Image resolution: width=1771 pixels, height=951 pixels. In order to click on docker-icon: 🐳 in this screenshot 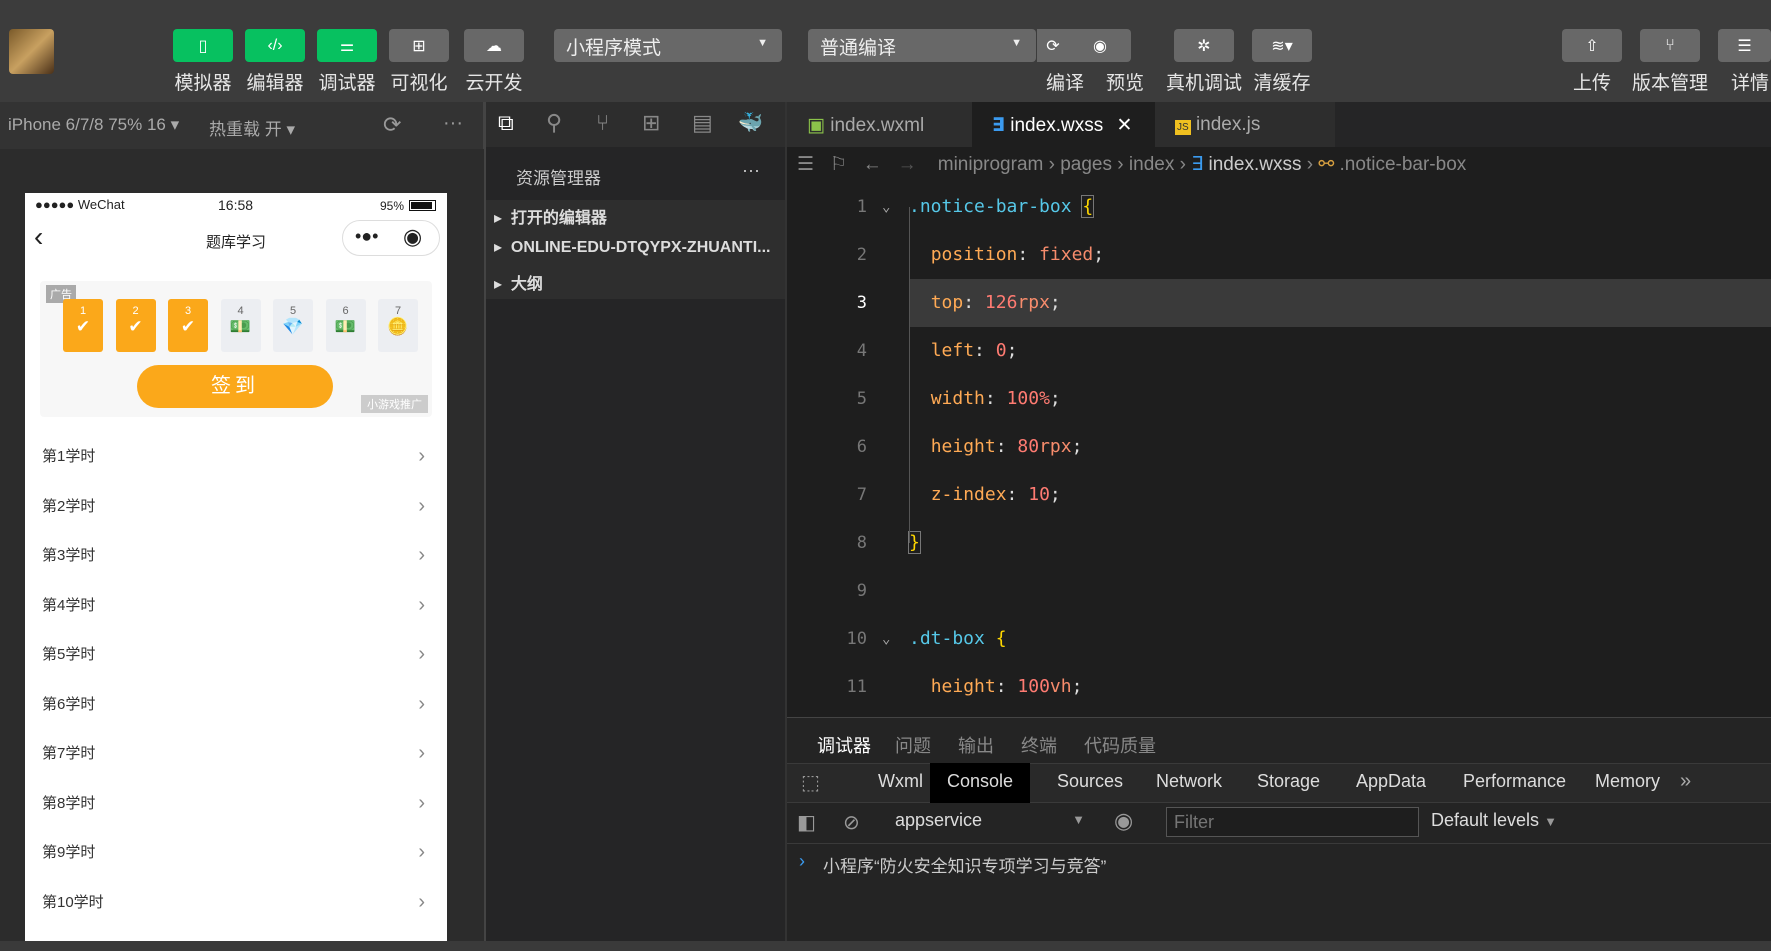, I will do `click(750, 122)`.